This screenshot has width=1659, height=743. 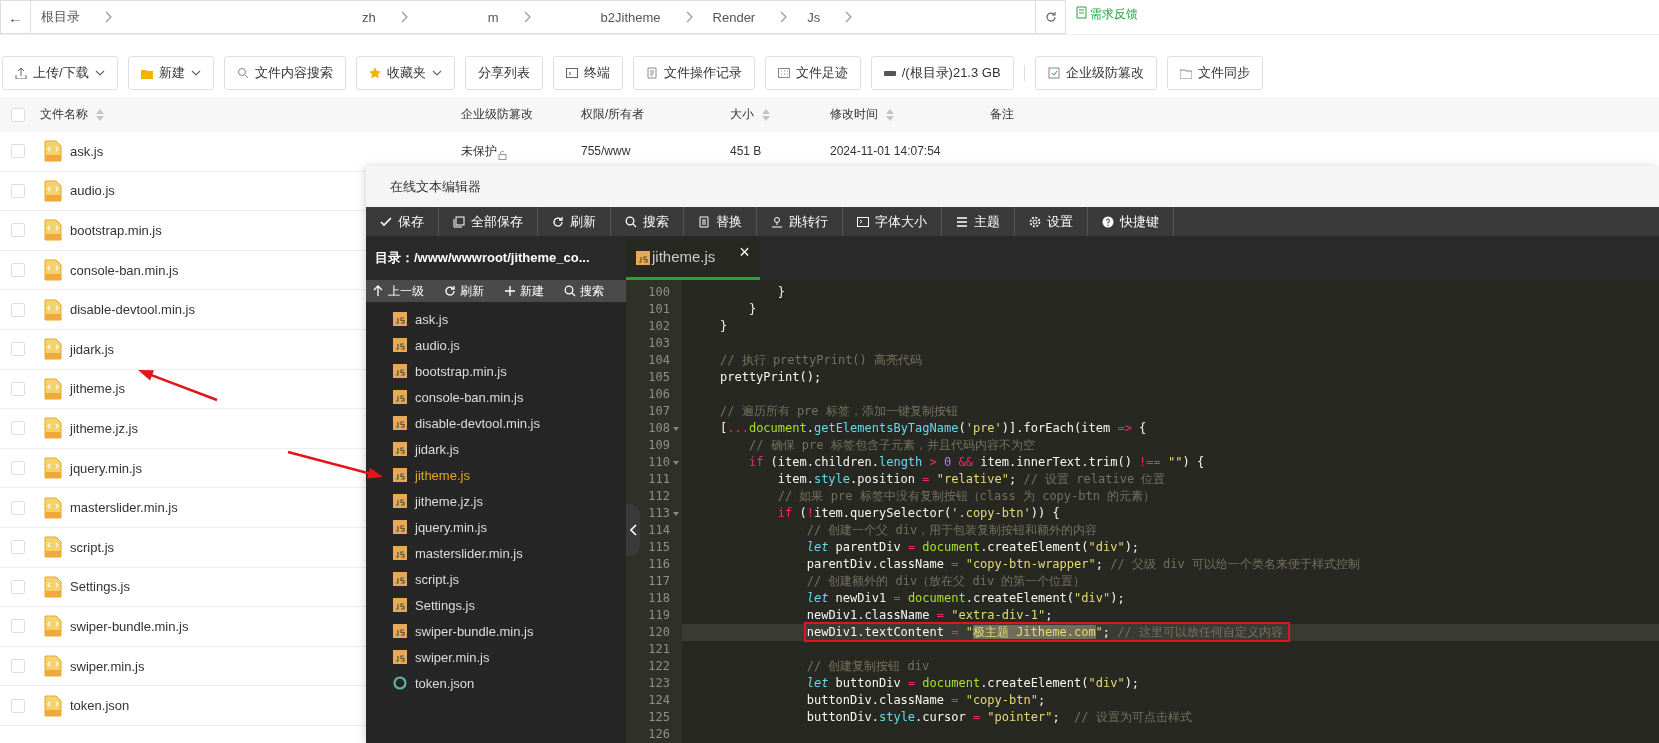 What do you see at coordinates (437, 345) in the screenshot?
I see `file-item: audio.js` at bounding box center [437, 345].